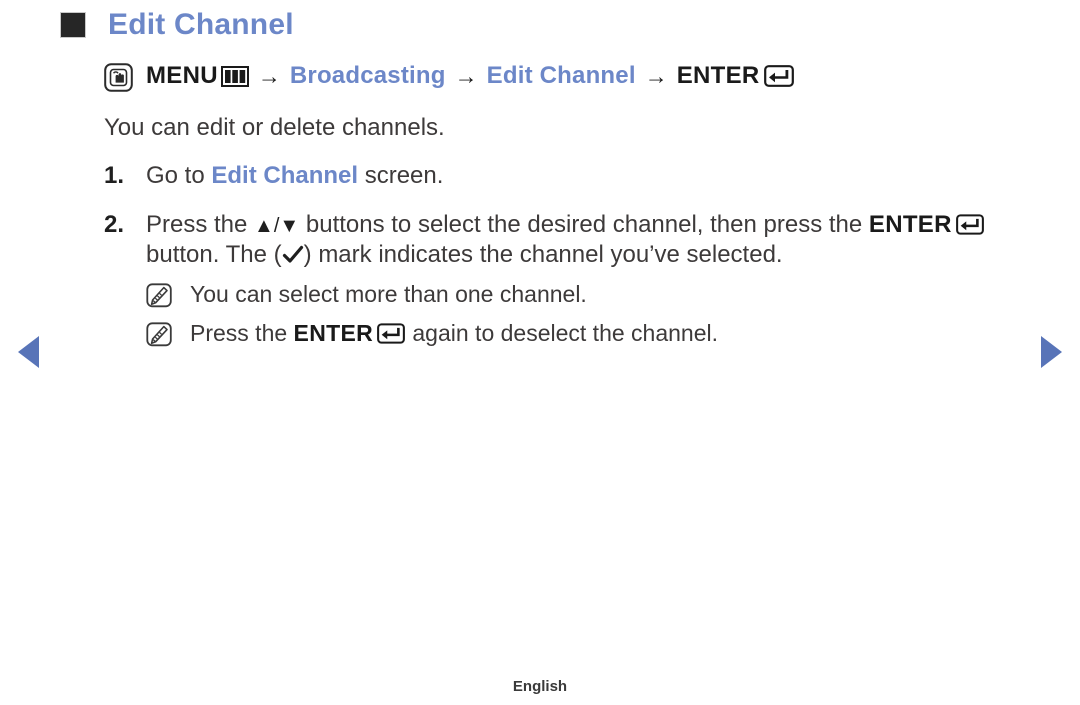  I want to click on note-item-1: You can select more than one channel., so click(575, 295).